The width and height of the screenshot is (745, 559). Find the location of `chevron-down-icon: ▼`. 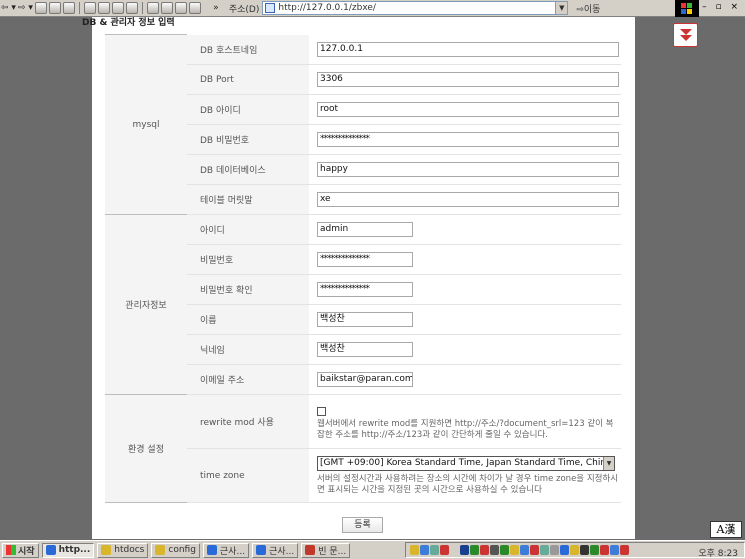

chevron-down-icon: ▼ is located at coordinates (608, 463).